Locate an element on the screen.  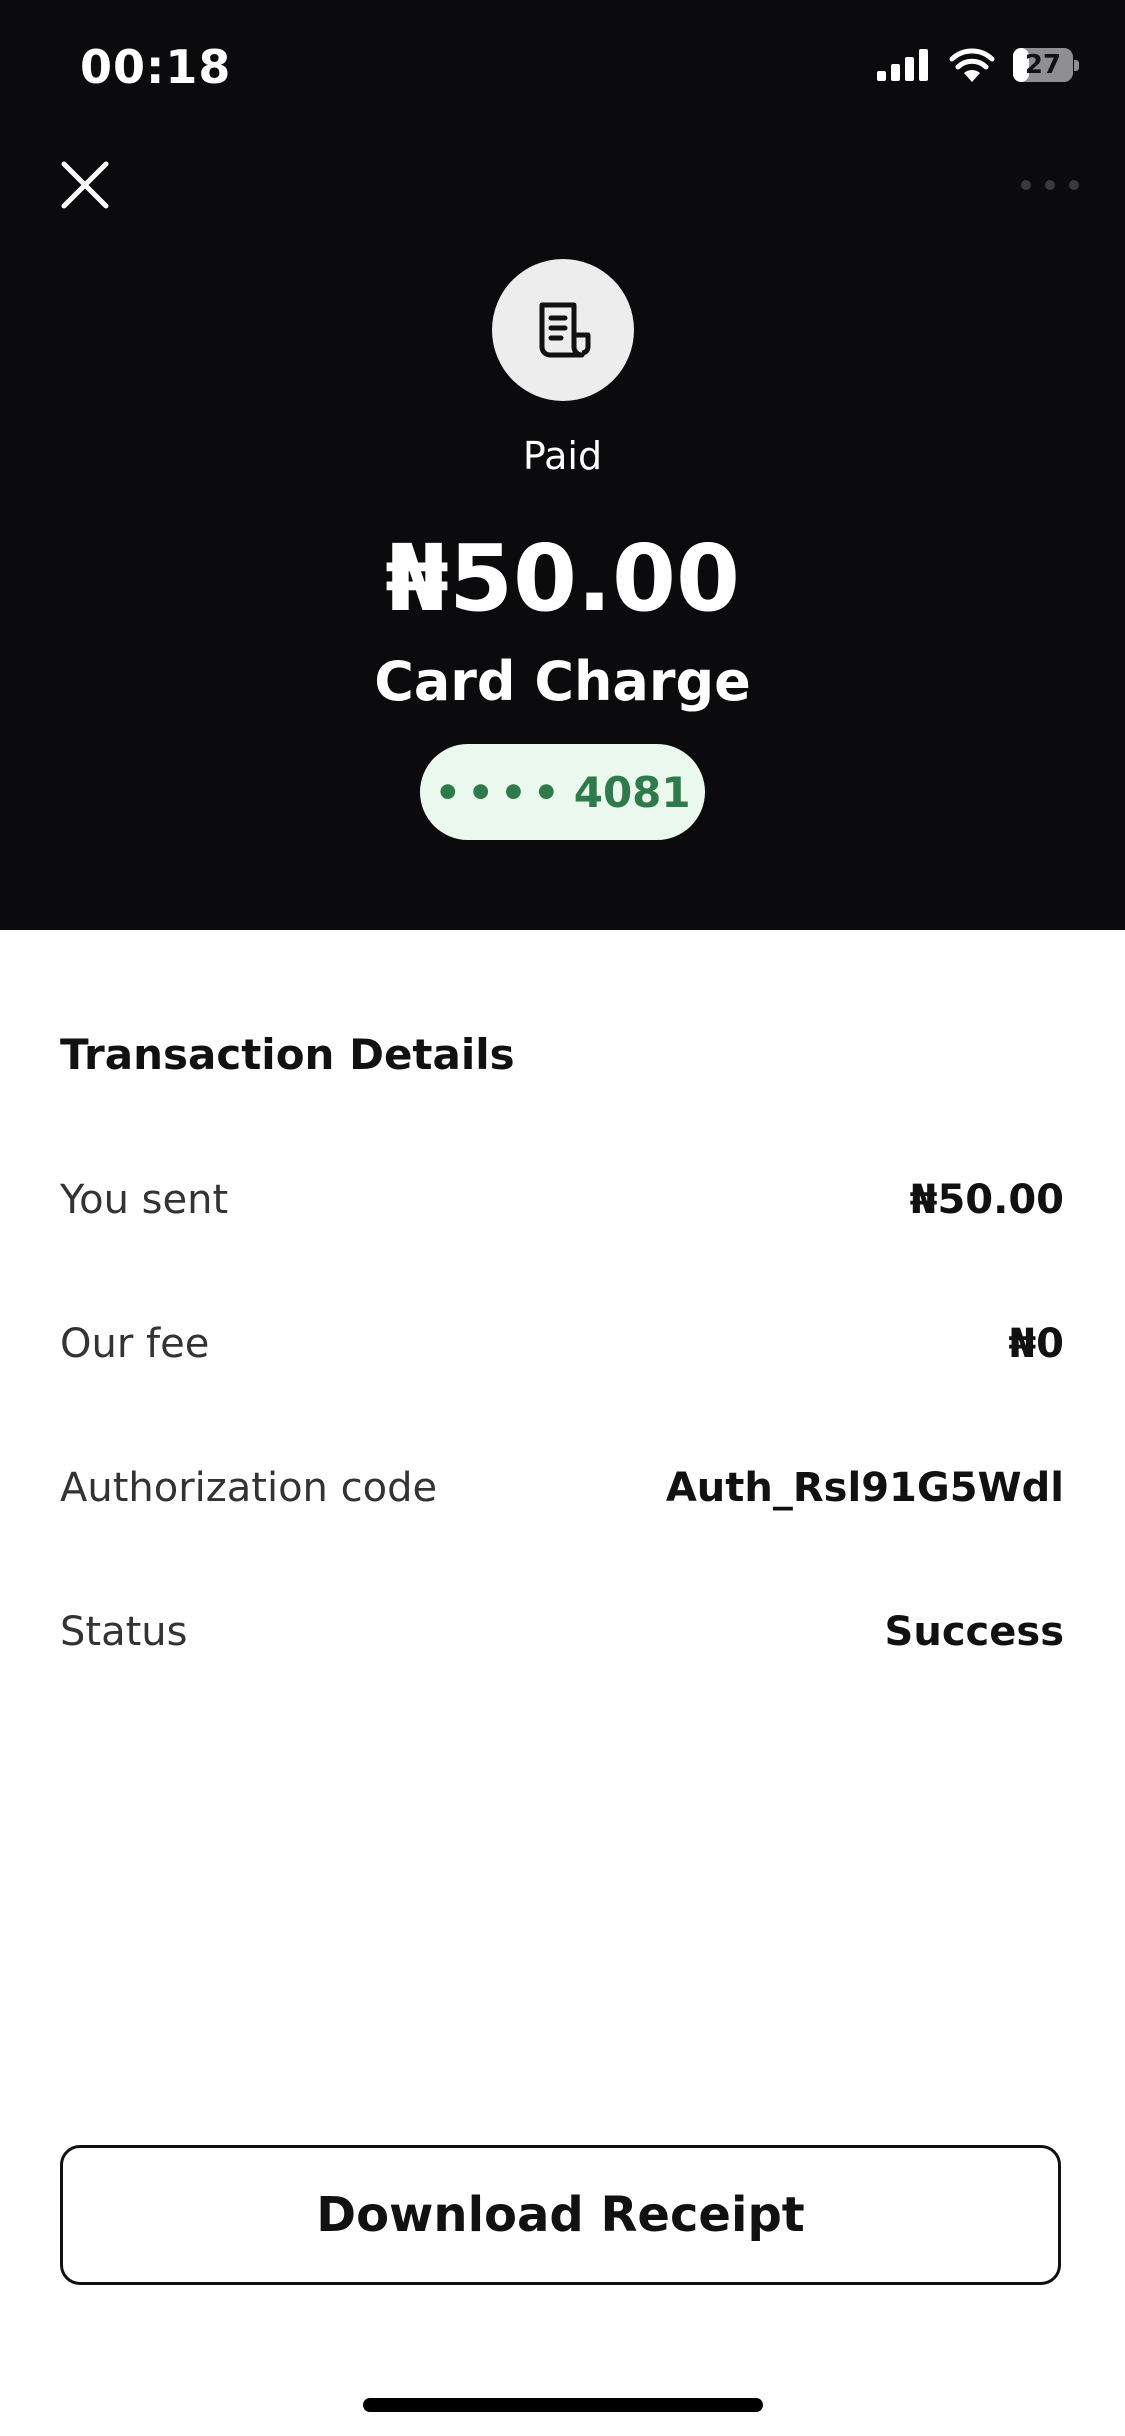
card-number-pill: •••• 4081 is located at coordinates (562, 792).